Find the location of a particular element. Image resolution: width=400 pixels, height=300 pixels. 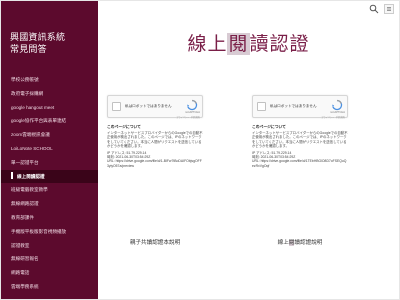

sidebar-item: google hangout meet is located at coordinates (49, 108).